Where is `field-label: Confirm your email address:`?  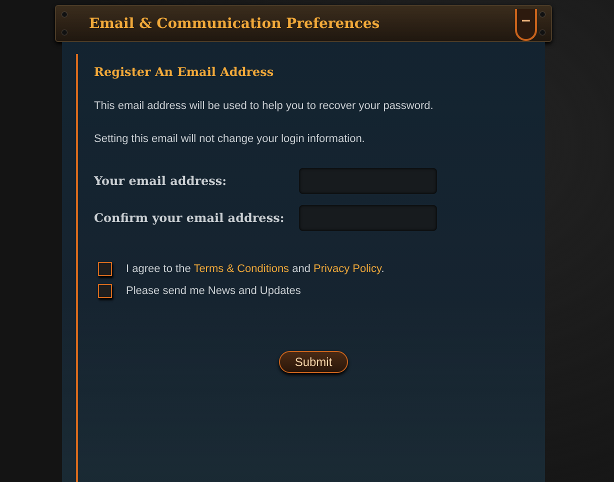
field-label: Confirm your email address: is located at coordinates (189, 218).